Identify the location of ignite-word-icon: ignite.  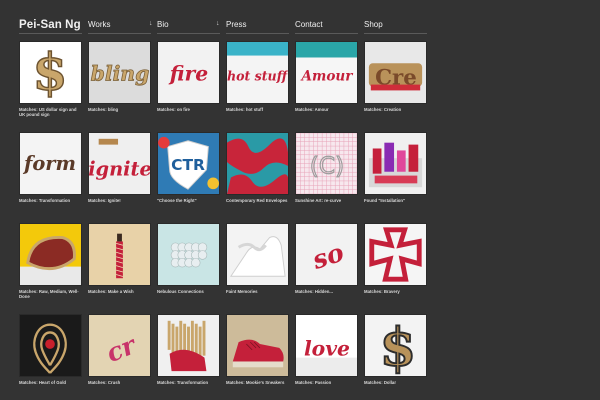
(119, 163).